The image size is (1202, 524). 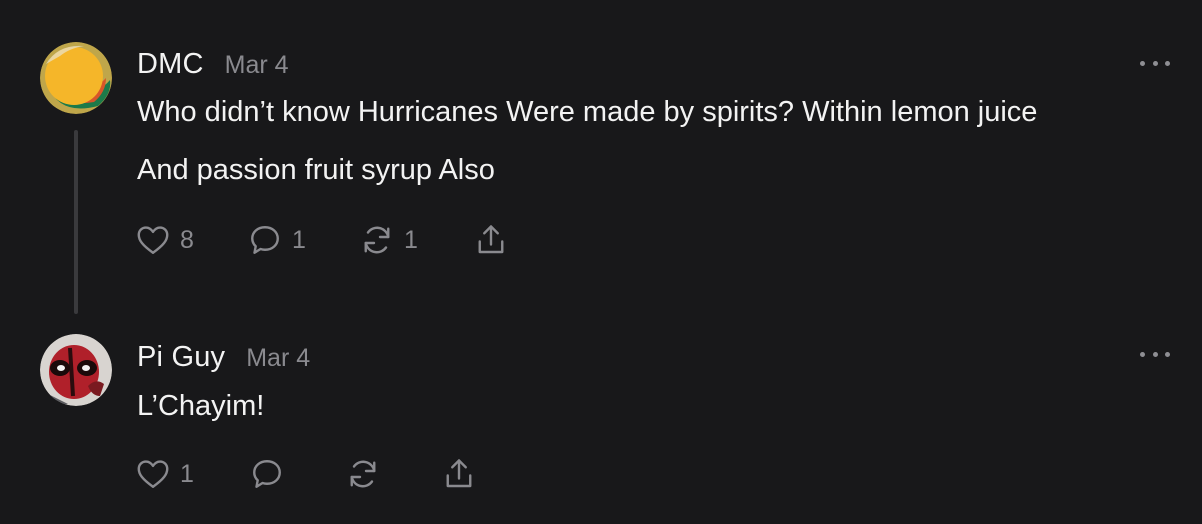 What do you see at coordinates (213, 64) in the screenshot?
I see `post-header: DMC Mar 4` at bounding box center [213, 64].